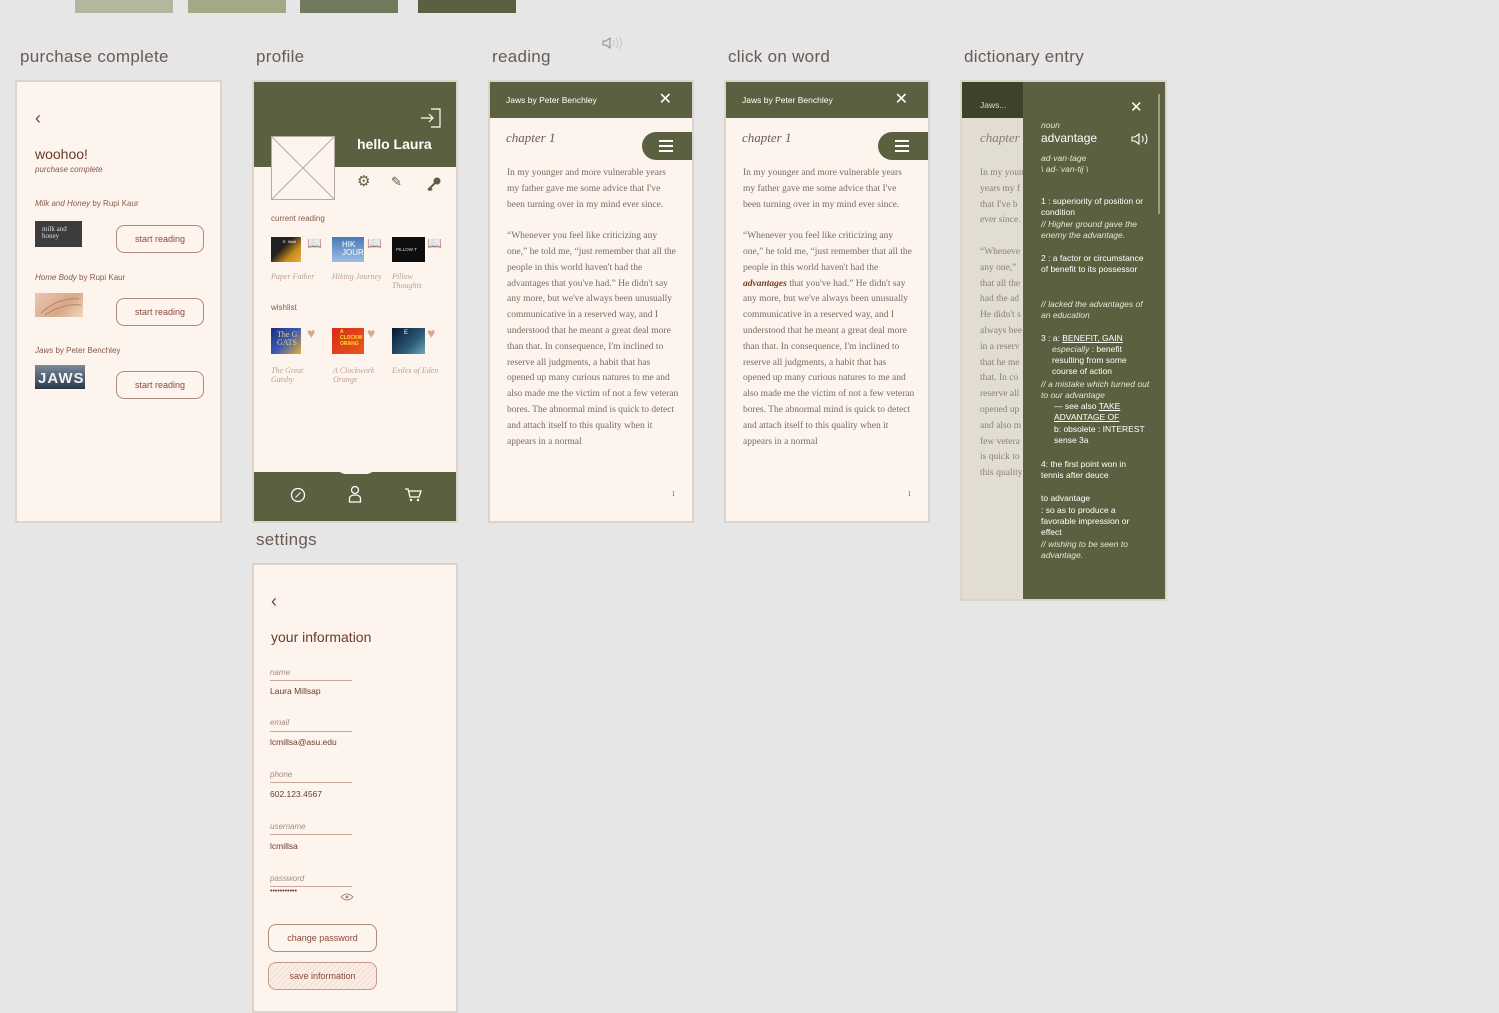 This screenshot has height=1013, width=1499. What do you see at coordinates (408, 341) in the screenshot?
I see `book-cover-exiles-of-eden: E` at bounding box center [408, 341].